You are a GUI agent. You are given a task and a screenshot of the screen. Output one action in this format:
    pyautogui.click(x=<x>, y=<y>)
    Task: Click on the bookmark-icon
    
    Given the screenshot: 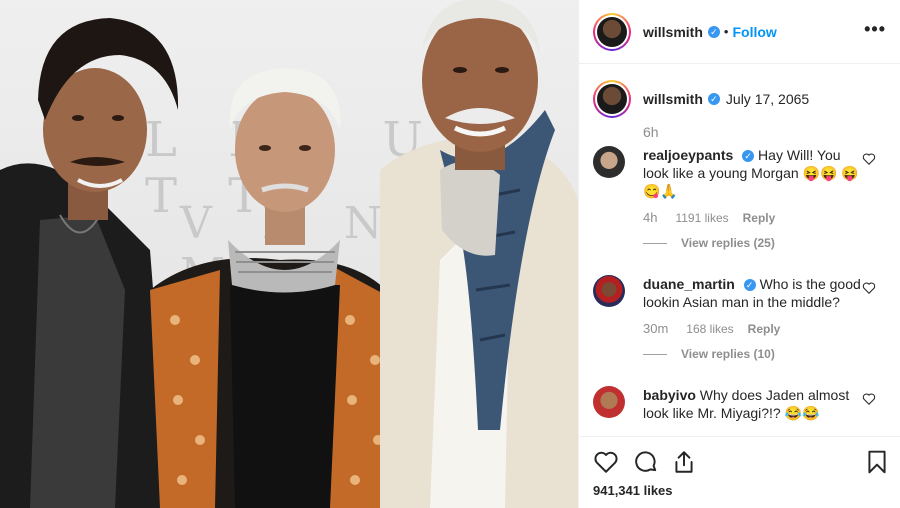 What is the action you would take?
    pyautogui.click(x=877, y=462)
    